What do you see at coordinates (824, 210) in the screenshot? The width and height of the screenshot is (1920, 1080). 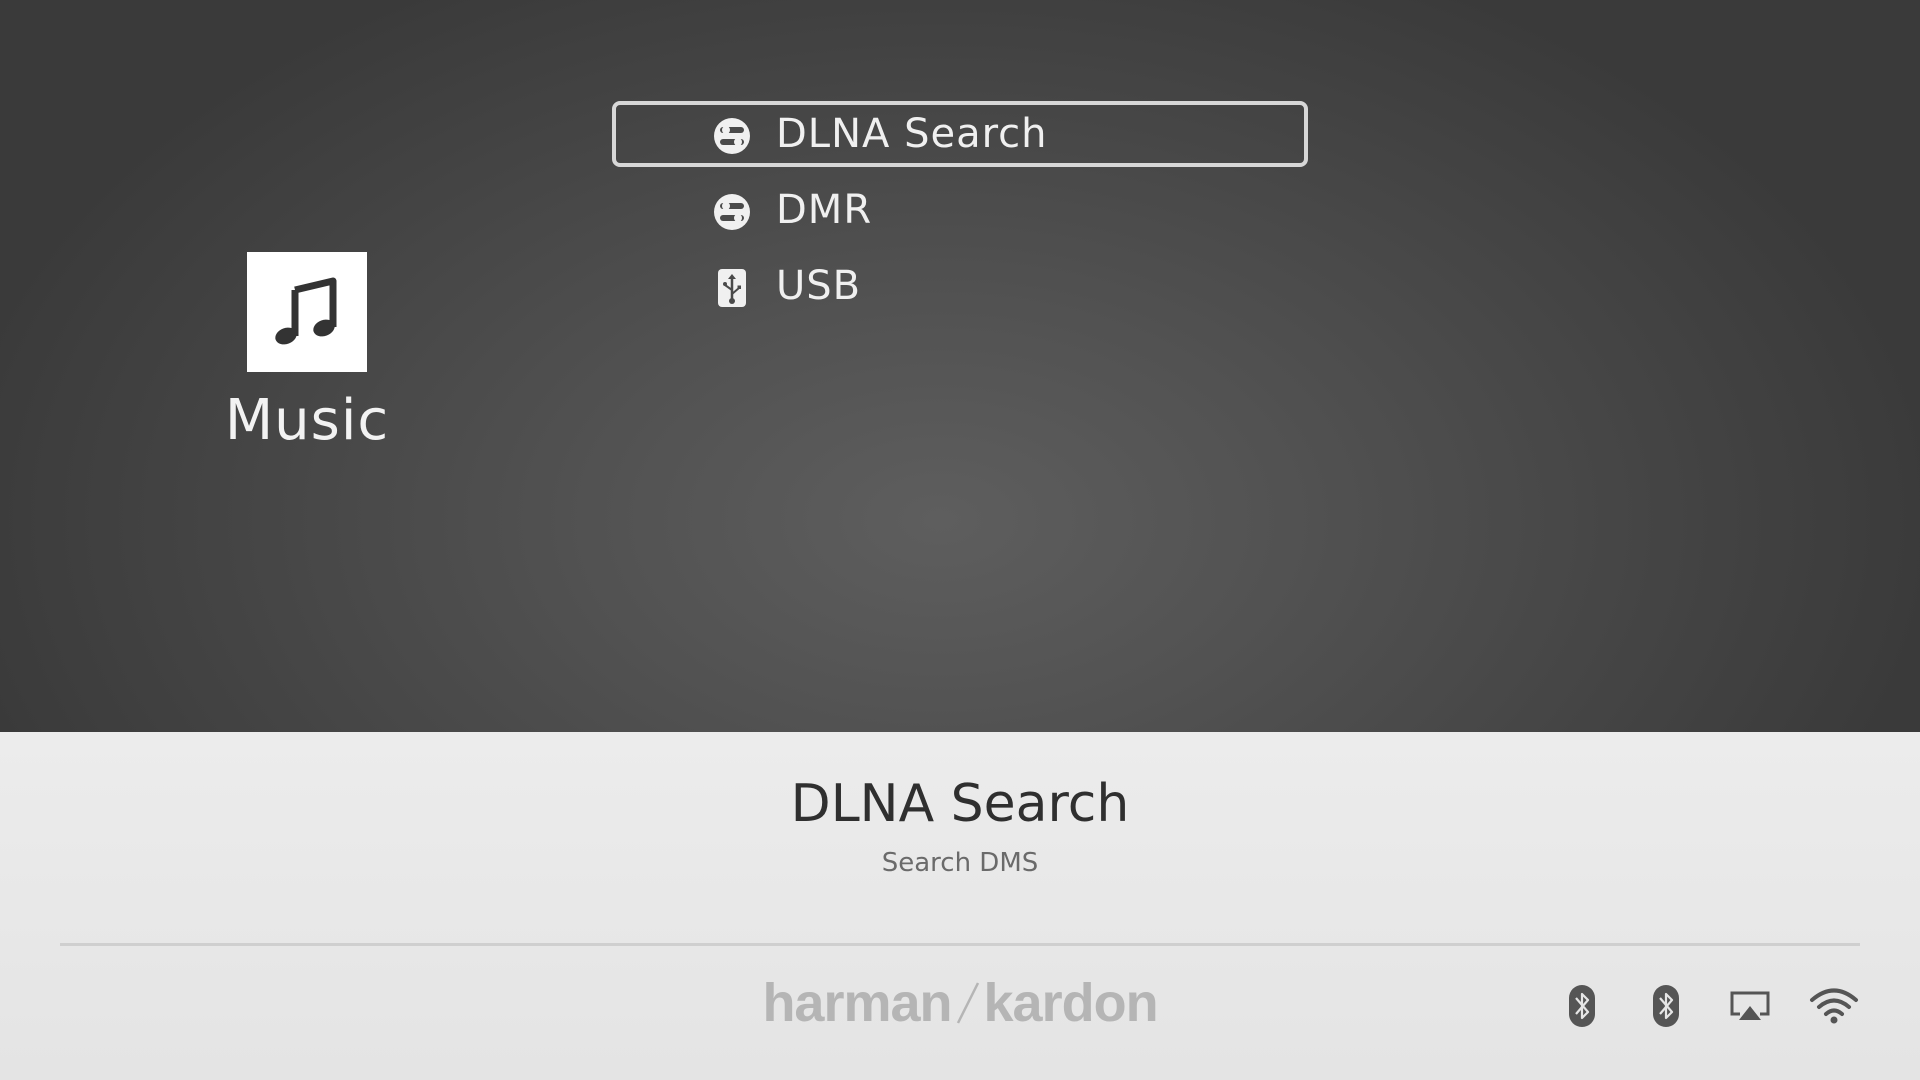 I see `menu-item-label: DMR` at bounding box center [824, 210].